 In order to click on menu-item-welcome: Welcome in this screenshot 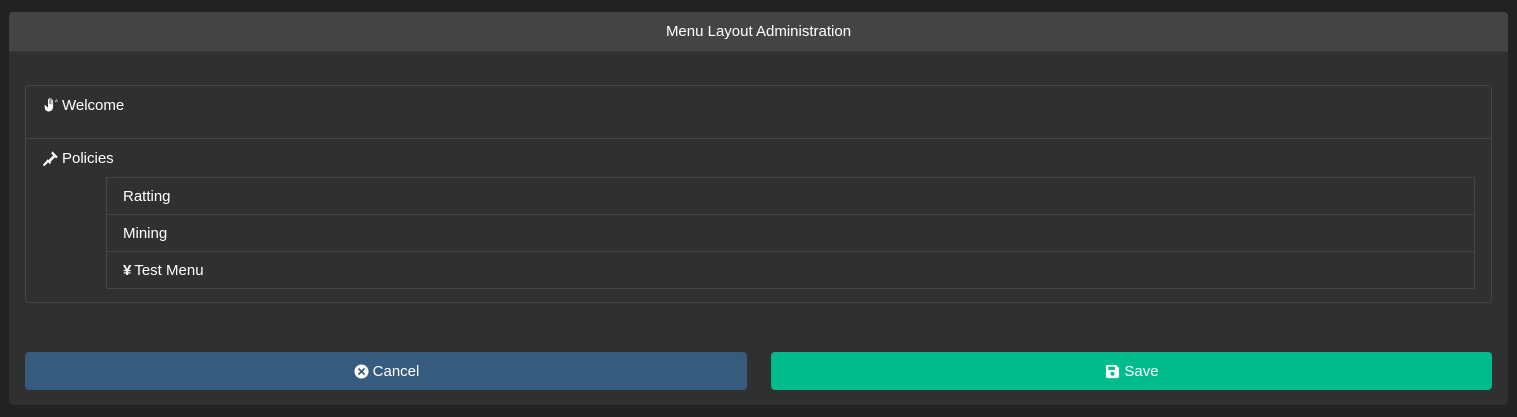, I will do `click(758, 112)`.